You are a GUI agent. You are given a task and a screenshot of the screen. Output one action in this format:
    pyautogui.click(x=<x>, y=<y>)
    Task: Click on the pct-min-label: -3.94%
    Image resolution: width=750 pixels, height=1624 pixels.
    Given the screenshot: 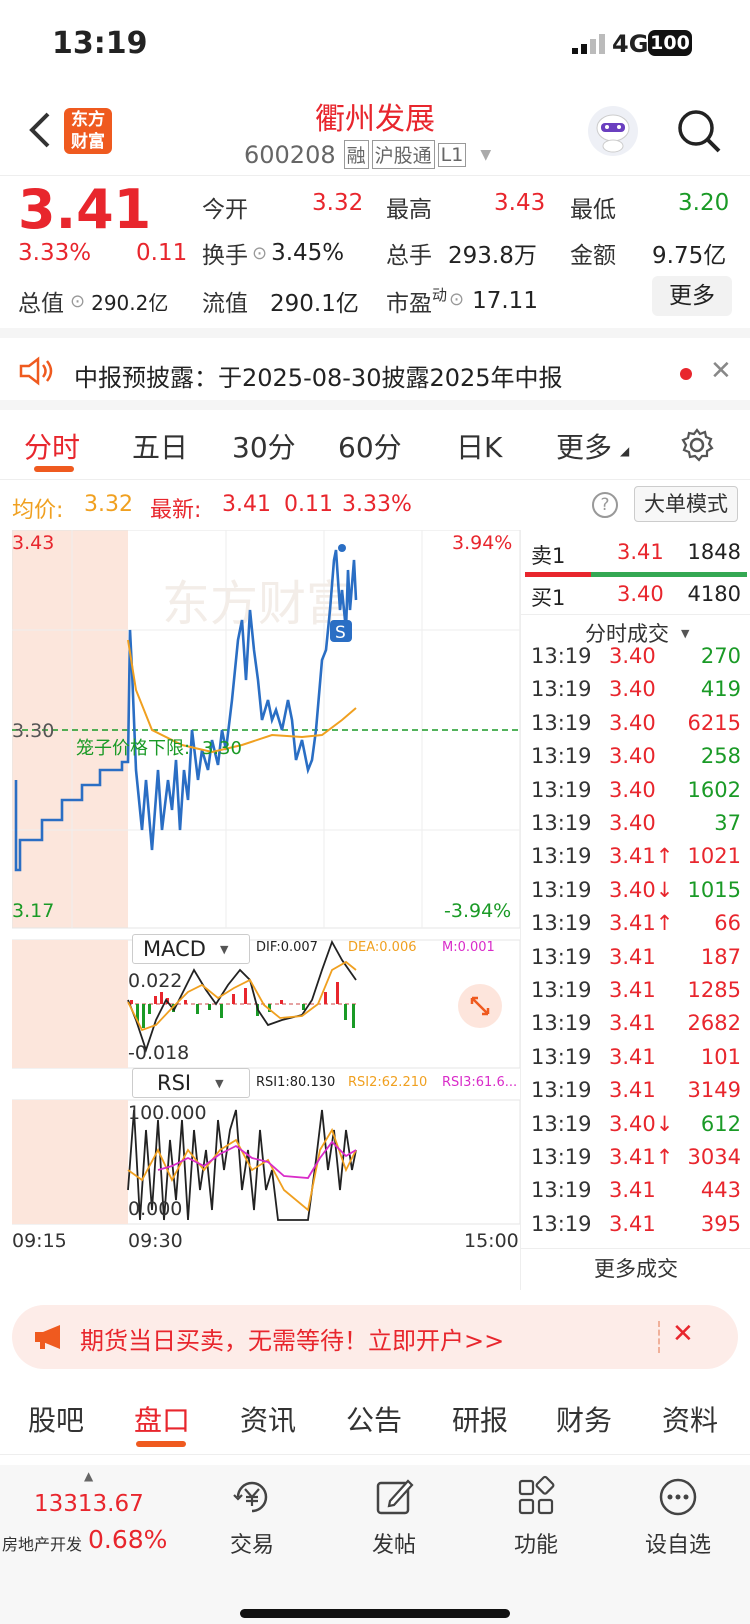 What is the action you would take?
    pyautogui.click(x=478, y=911)
    